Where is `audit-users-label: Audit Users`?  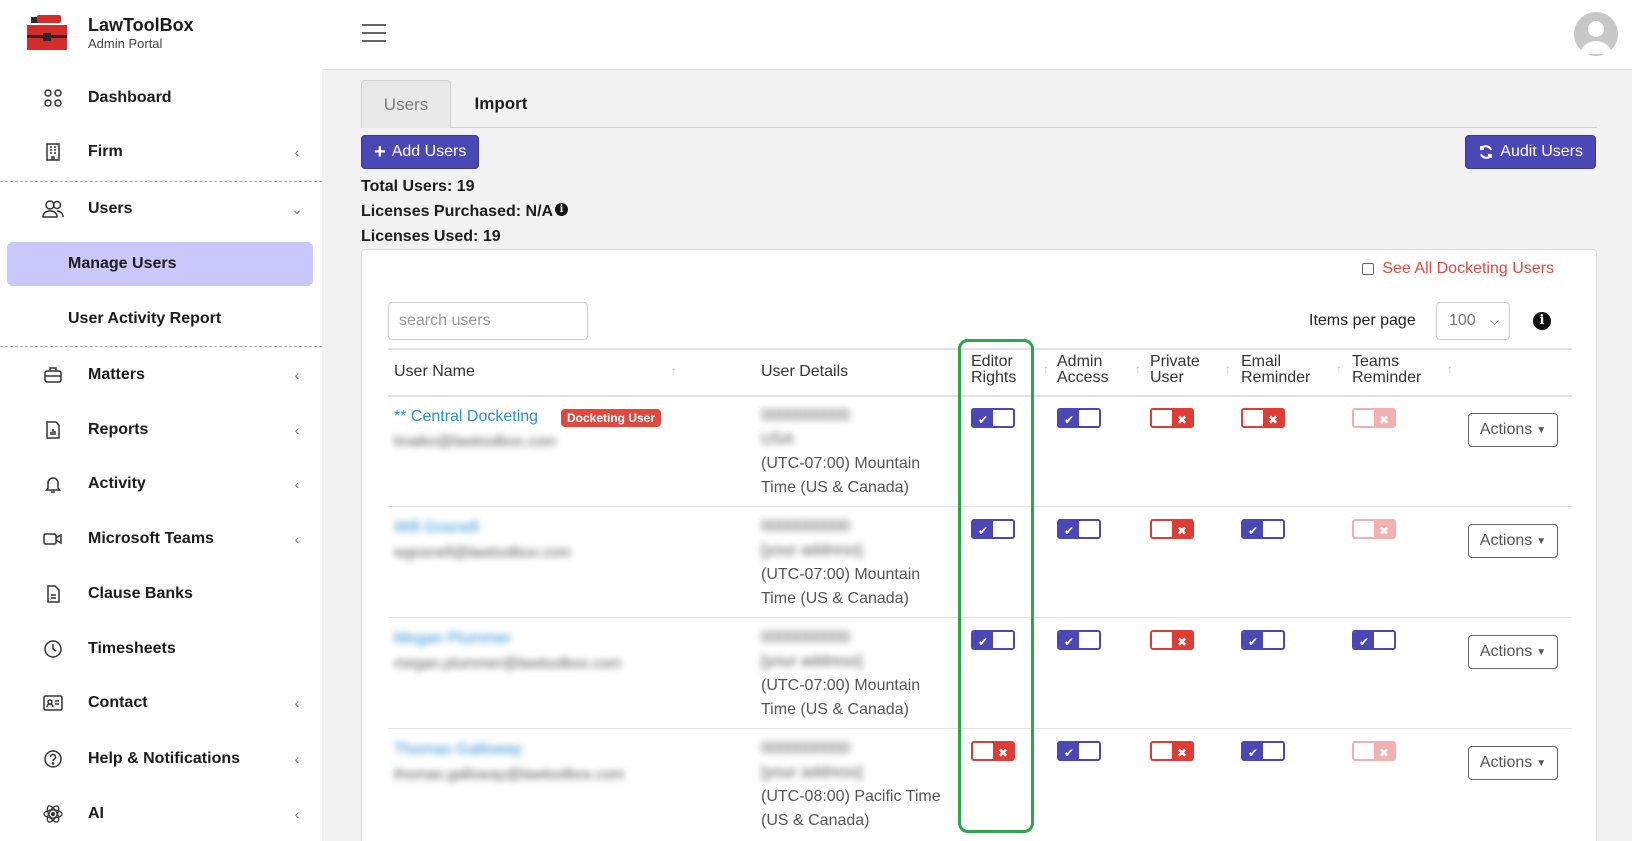
audit-users-label: Audit Users is located at coordinates (1541, 151).